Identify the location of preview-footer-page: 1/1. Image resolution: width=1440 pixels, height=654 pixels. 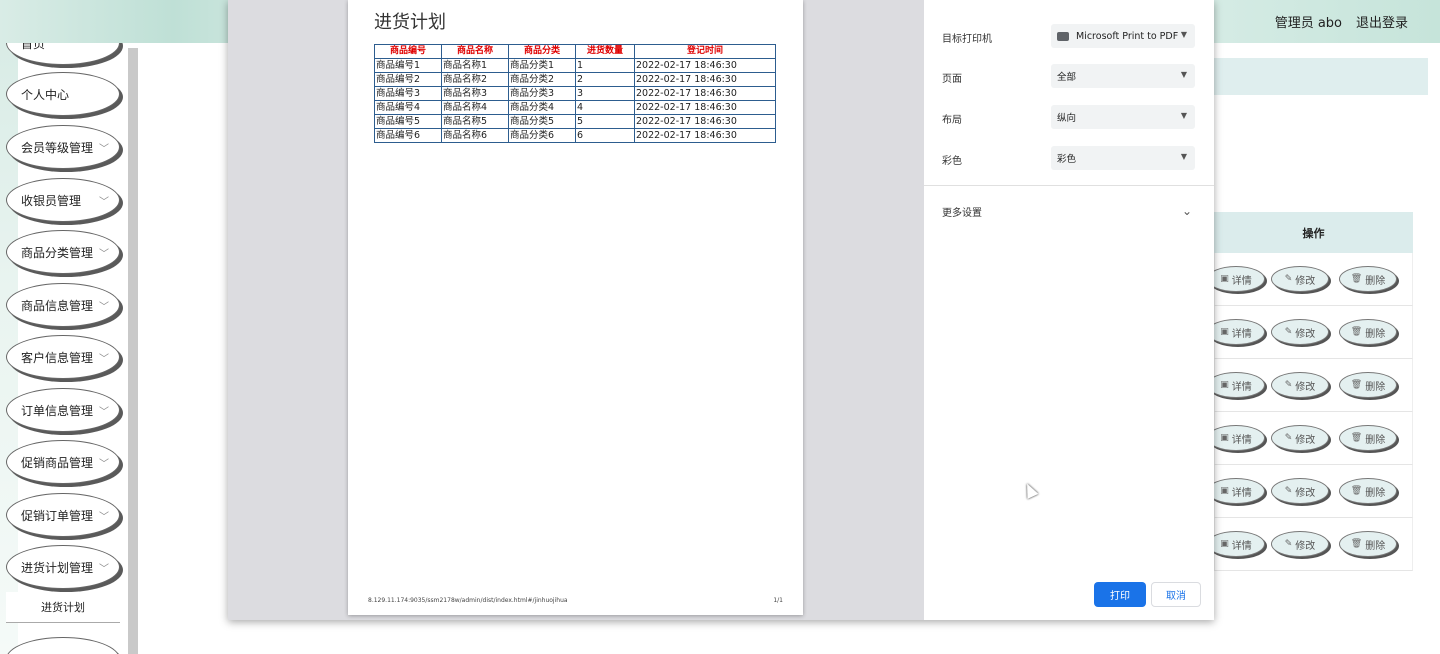
(778, 600).